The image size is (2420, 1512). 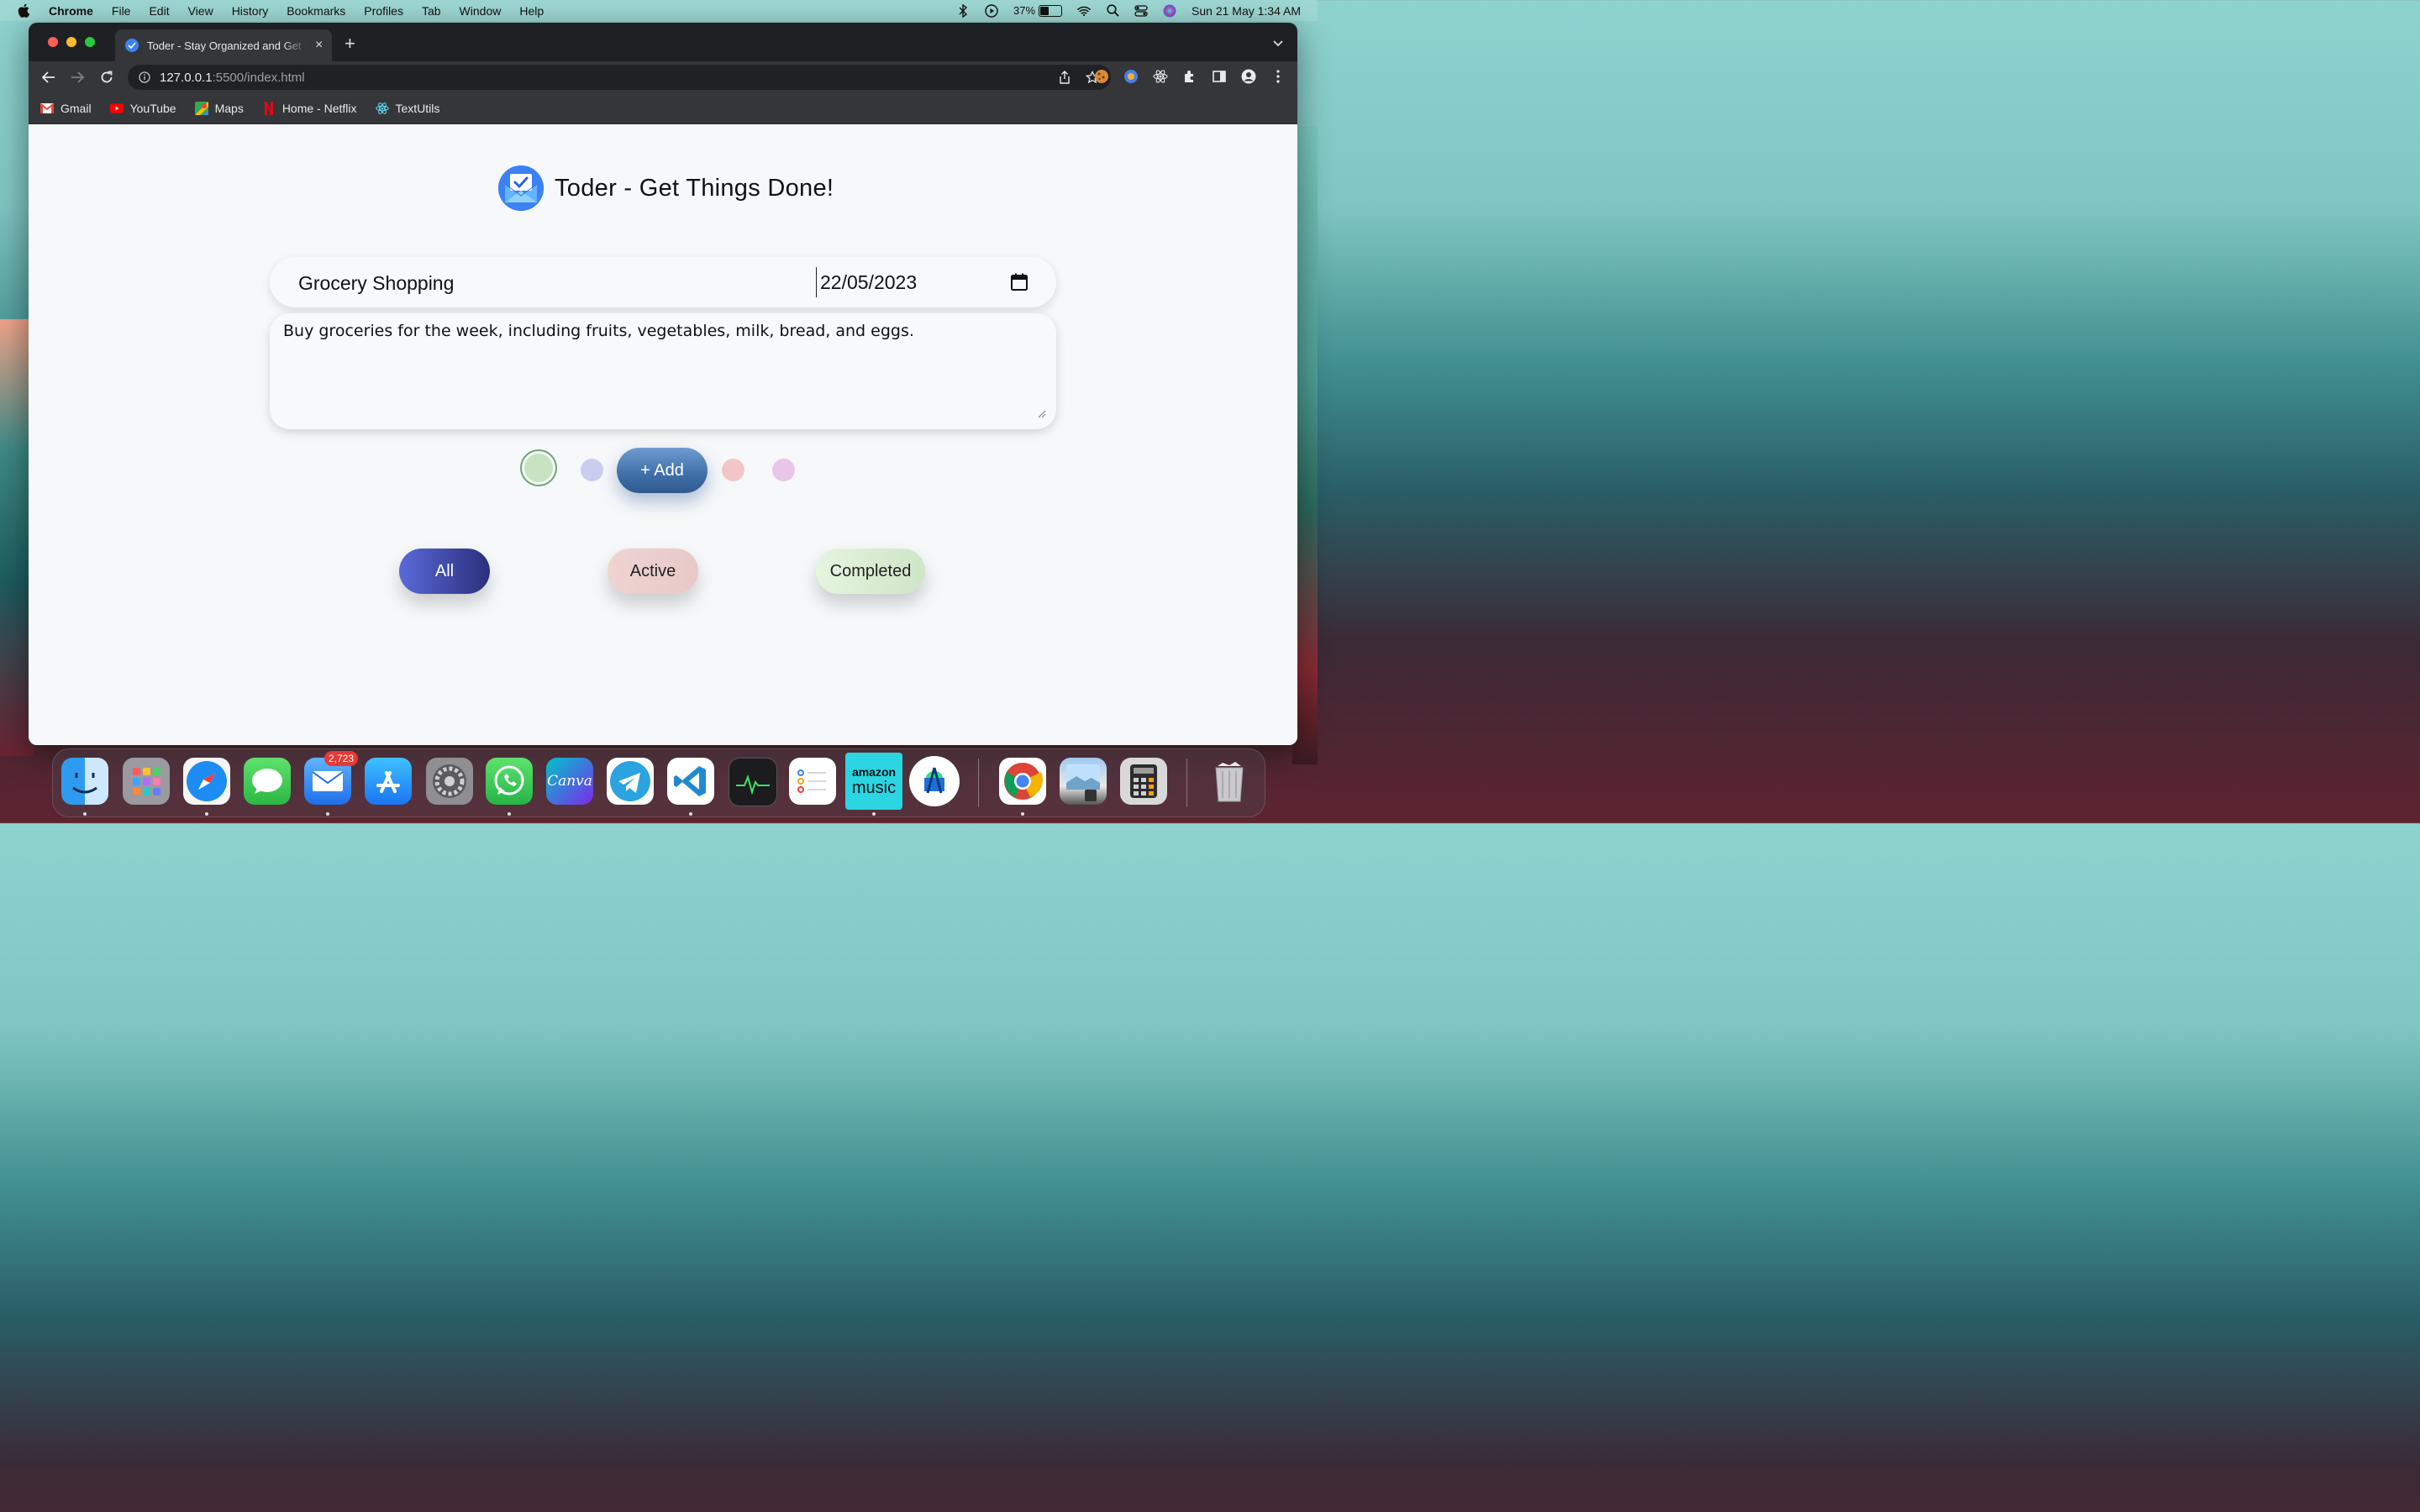 I want to click on site-info-icon, so click(x=144, y=77).